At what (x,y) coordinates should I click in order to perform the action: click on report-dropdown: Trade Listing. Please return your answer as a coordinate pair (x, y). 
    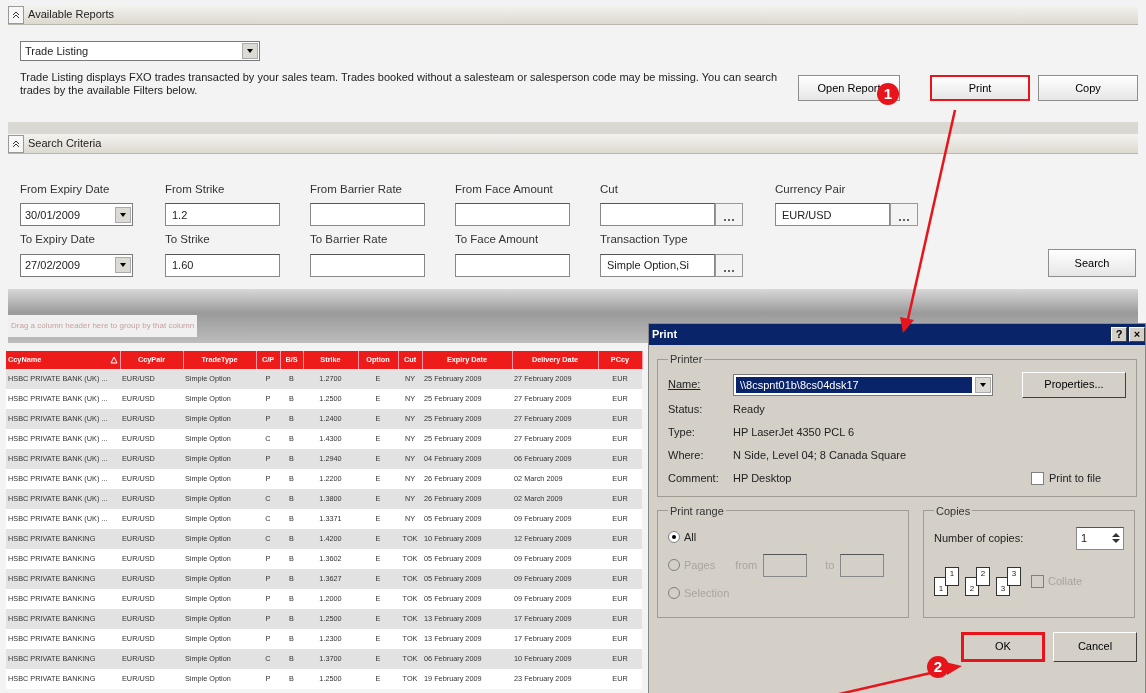
    Looking at the image, I should click on (140, 51).